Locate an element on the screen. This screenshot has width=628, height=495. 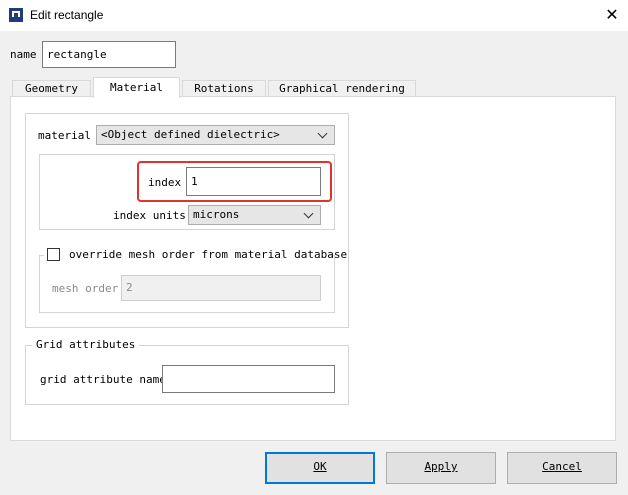
index-input: 1 is located at coordinates (253, 181).